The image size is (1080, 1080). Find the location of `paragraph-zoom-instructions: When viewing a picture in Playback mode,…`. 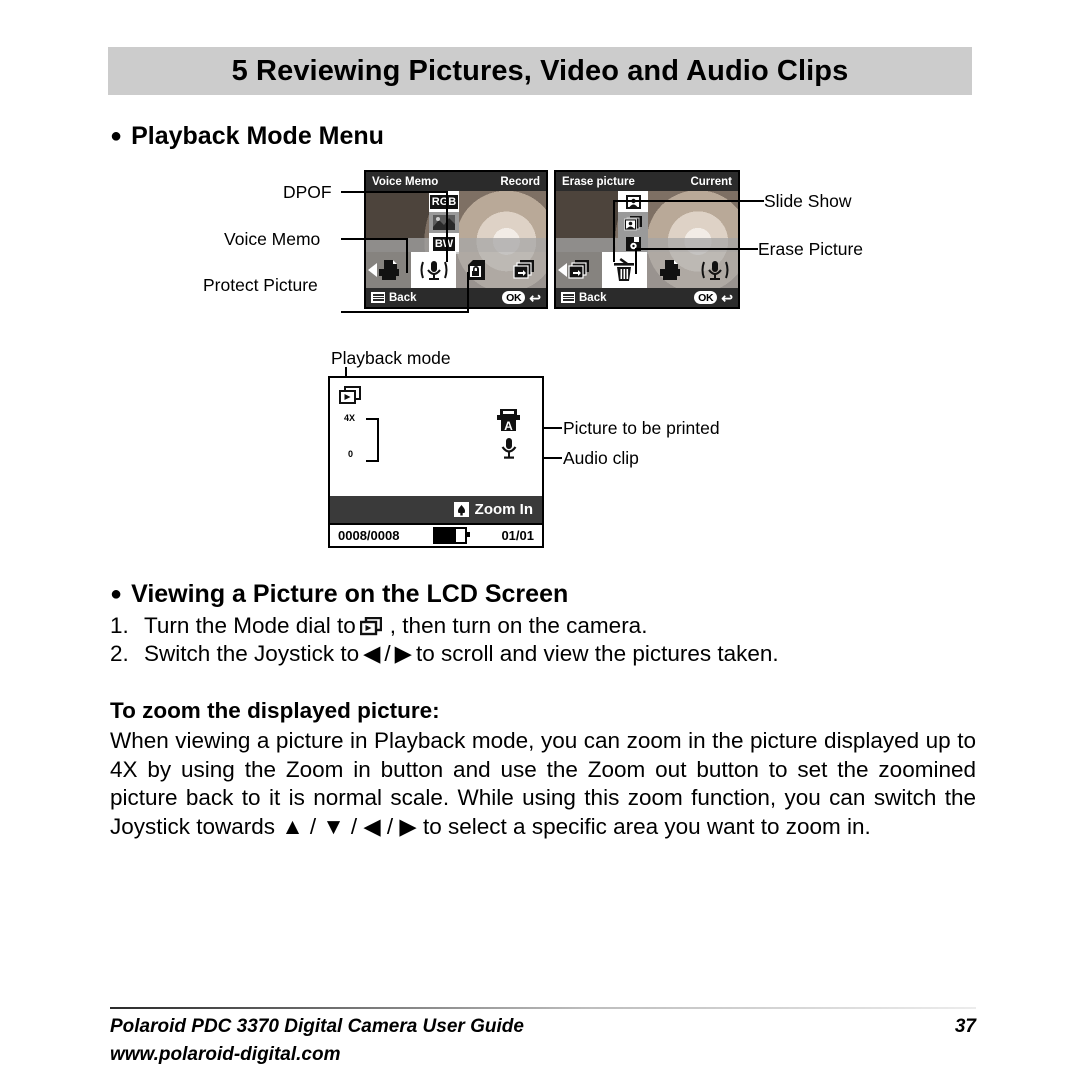

paragraph-zoom-instructions: When viewing a picture in Playback mode,… is located at coordinates (543, 784).